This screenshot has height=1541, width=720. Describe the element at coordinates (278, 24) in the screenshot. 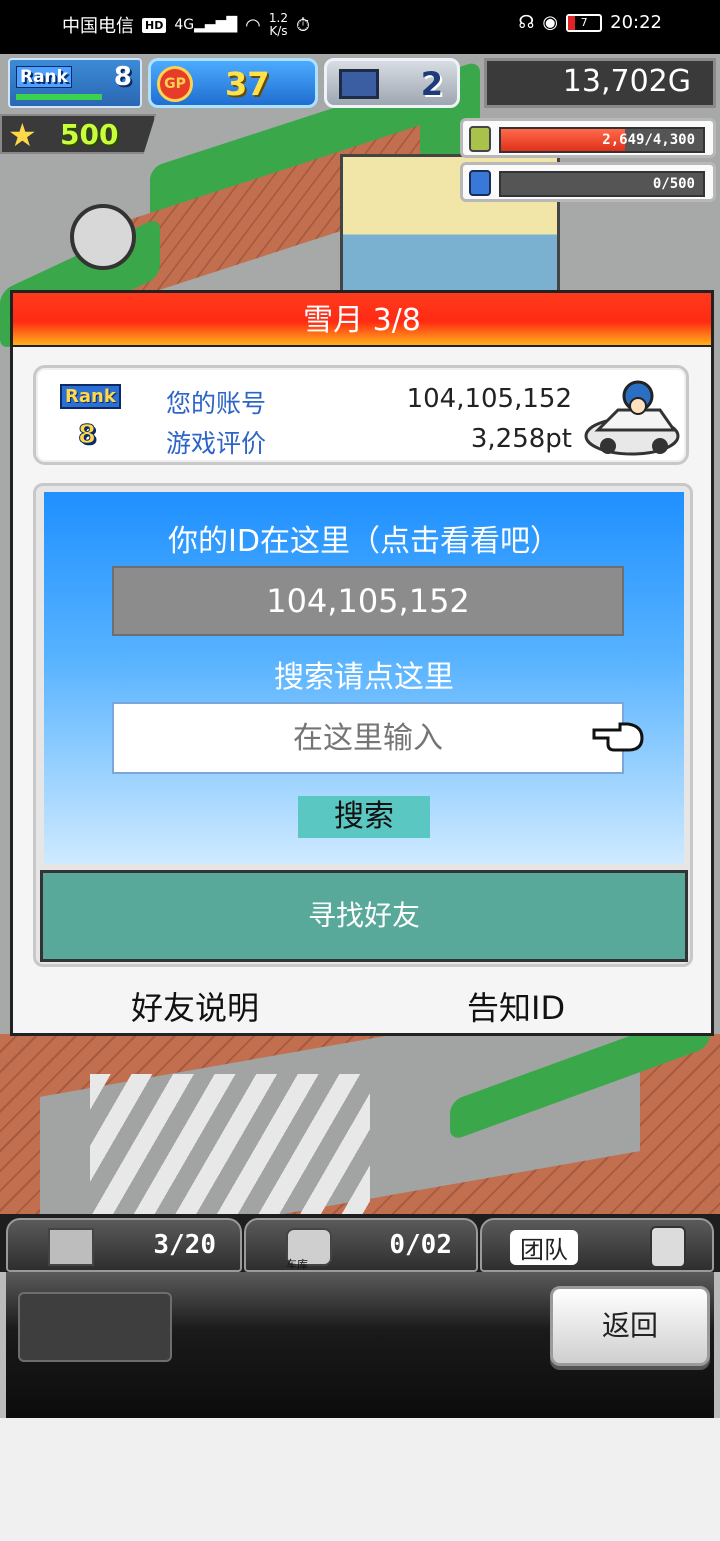

I see `network-speed: 1.2 K/s` at that location.